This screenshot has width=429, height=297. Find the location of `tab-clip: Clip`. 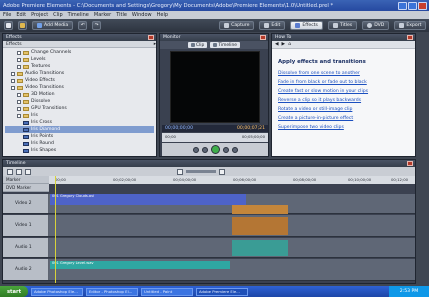

tab-clip: Clip is located at coordinates (198, 45).